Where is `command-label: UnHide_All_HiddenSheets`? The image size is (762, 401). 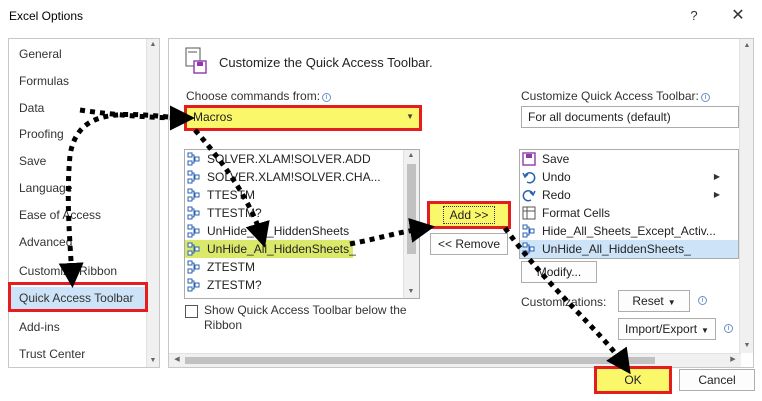
command-label: UnHide_All_HiddenSheets is located at coordinates (278, 231).